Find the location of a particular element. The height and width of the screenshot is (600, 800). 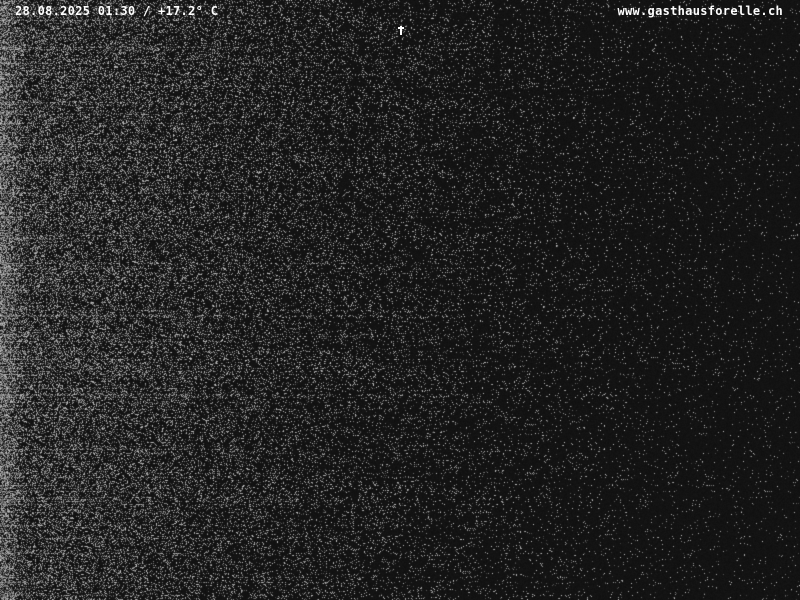

website-url-overlay: www.gasthausforelle.ch is located at coordinates (700, 11).